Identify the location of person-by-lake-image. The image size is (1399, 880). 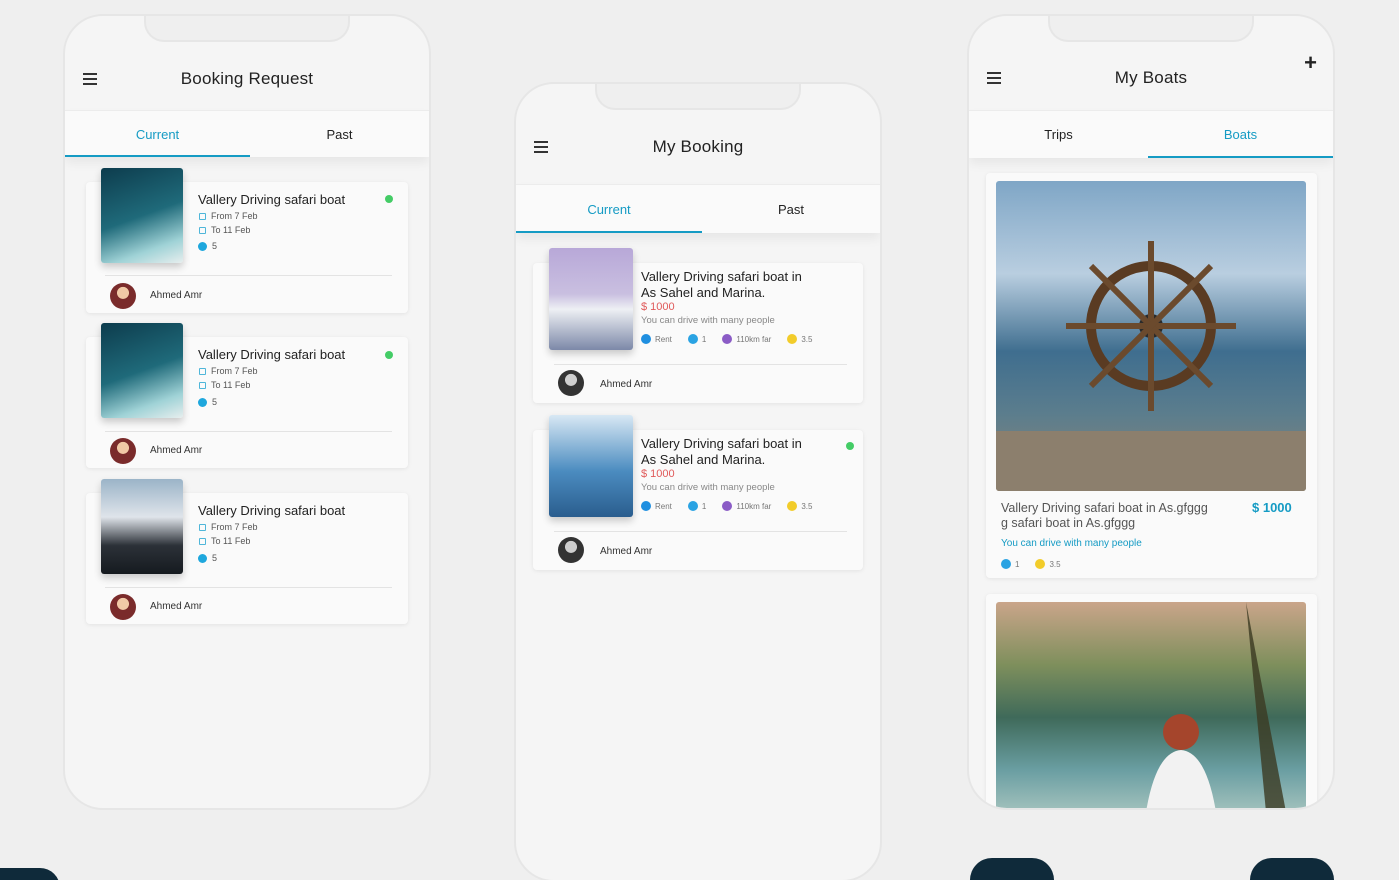
(1216, 705).